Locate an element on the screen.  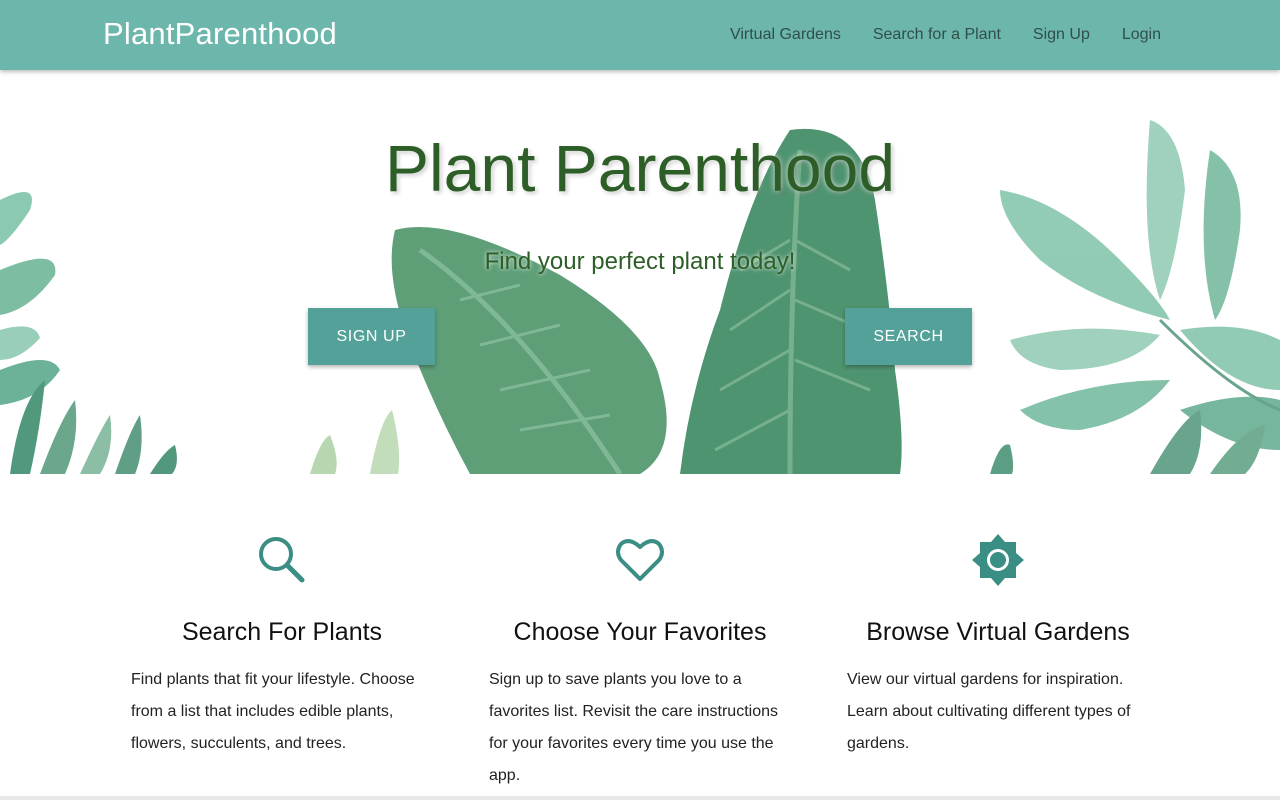
feature-title: Choose Your Favorites is located at coordinates (640, 632).